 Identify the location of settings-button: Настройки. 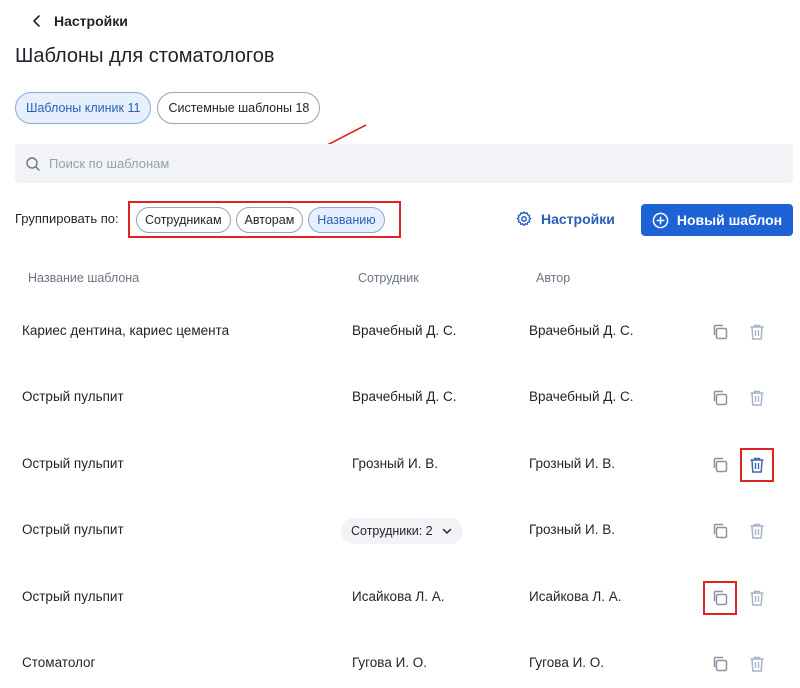
(565, 219).